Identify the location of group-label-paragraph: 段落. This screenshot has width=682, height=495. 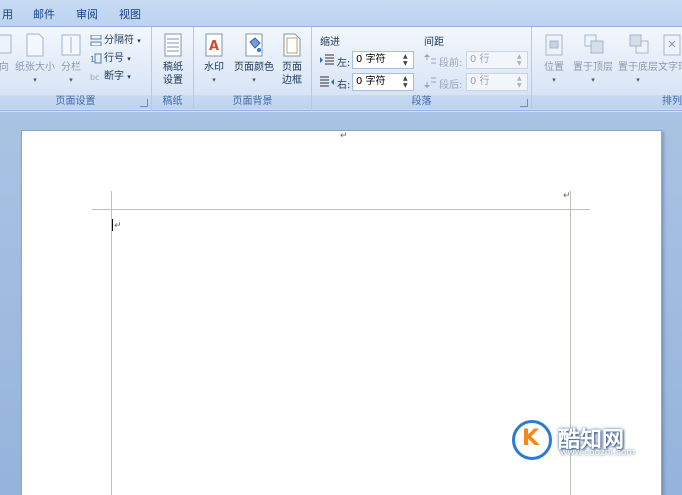
(421, 102).